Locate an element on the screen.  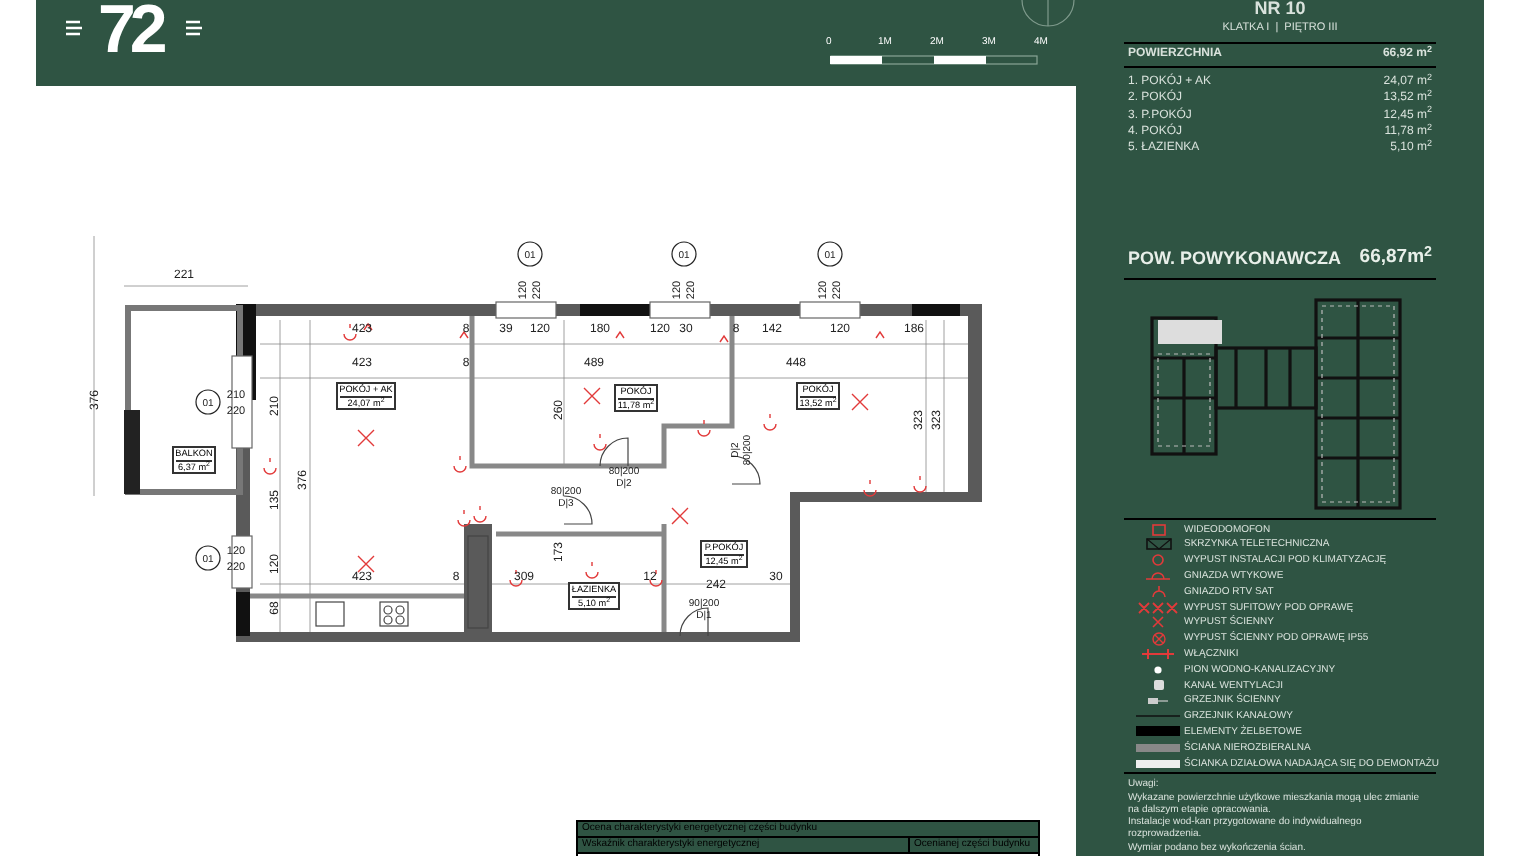
circle-symbol-icon is located at coordinates (1158, 560).